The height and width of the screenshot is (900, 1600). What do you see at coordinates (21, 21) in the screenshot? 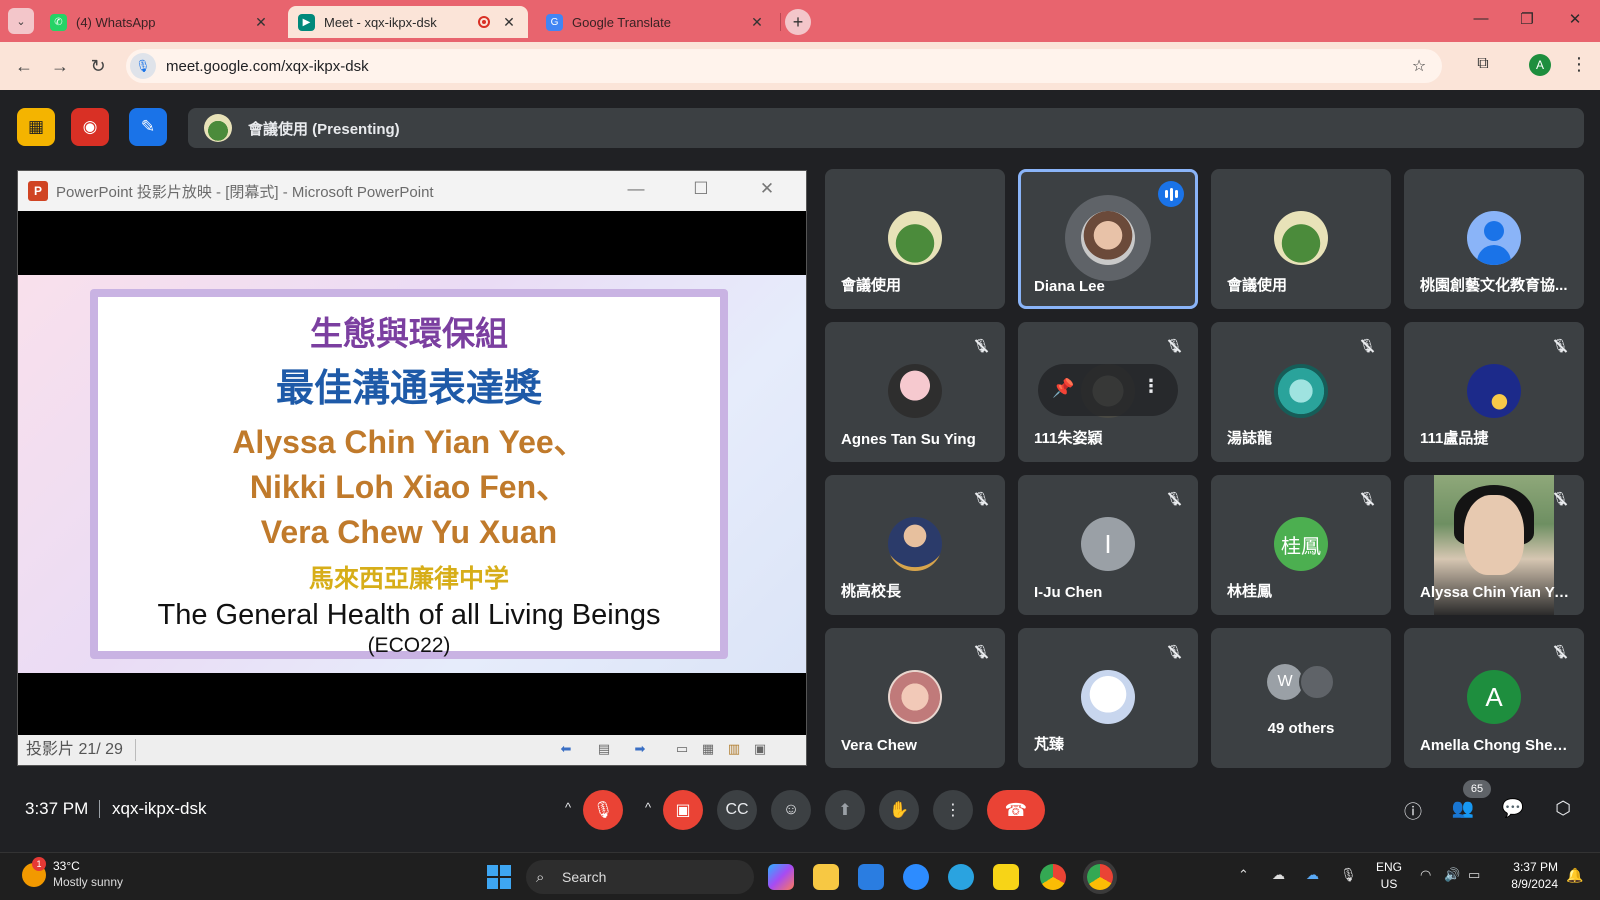
I see `tab-search-button: ⌄` at bounding box center [21, 21].